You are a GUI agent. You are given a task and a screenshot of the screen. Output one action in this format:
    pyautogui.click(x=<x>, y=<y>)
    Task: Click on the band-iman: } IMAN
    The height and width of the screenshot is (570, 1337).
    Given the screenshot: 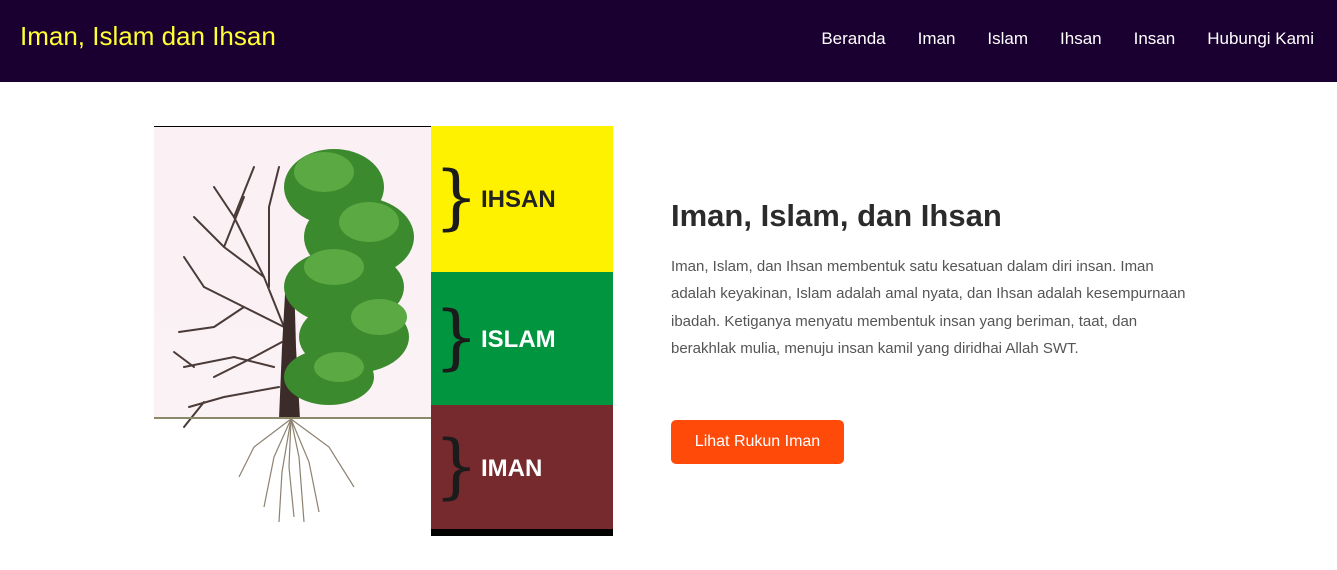 What is the action you would take?
    pyautogui.click(x=522, y=467)
    